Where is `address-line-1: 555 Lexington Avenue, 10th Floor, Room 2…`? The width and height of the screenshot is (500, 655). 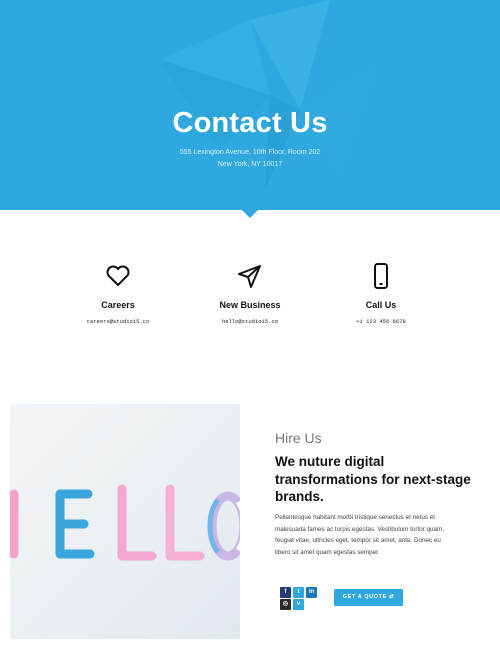 address-line-1: 555 Lexington Avenue, 10th Floor, Room 2… is located at coordinates (250, 152).